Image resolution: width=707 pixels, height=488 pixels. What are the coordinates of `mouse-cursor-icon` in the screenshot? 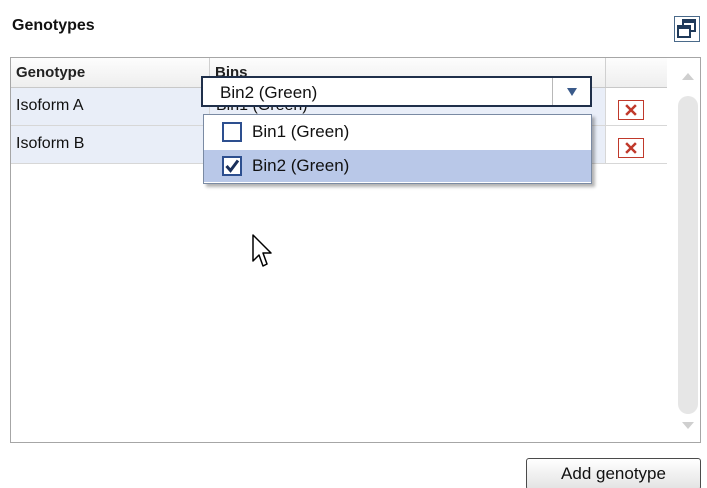 It's located at (262, 250).